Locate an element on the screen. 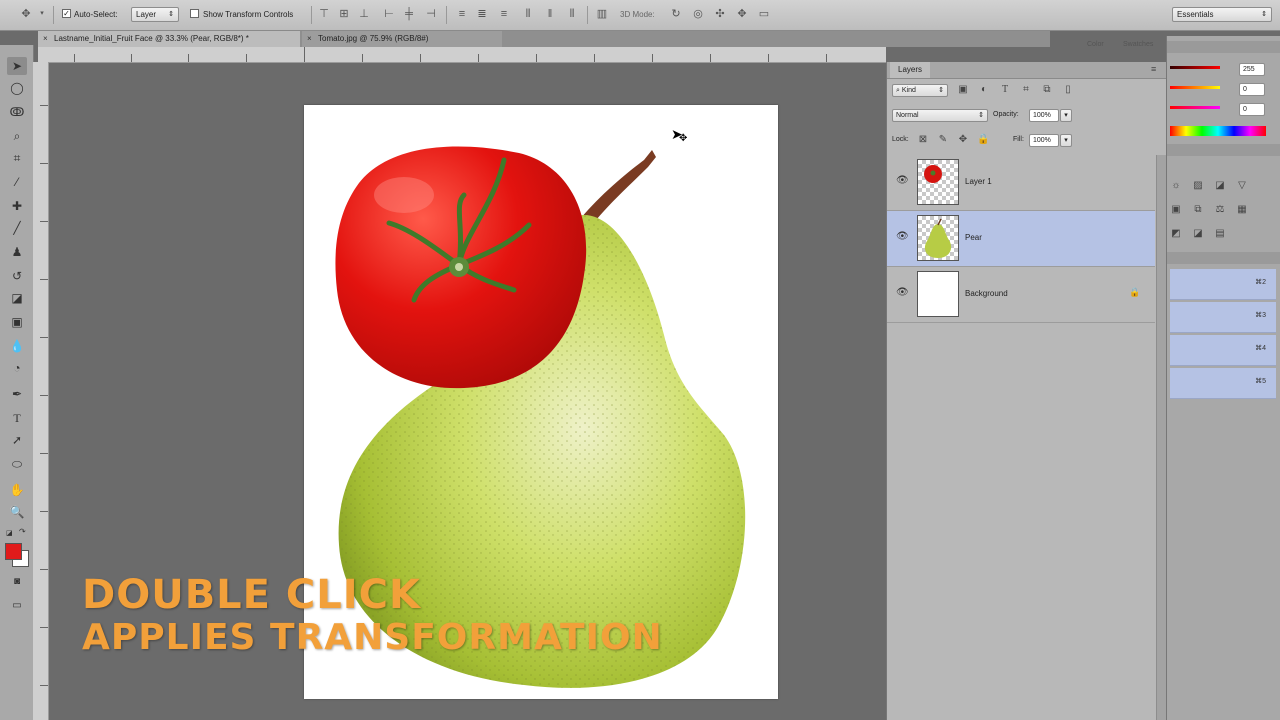  3d-rotate-icon: ↻ is located at coordinates (676, 14).